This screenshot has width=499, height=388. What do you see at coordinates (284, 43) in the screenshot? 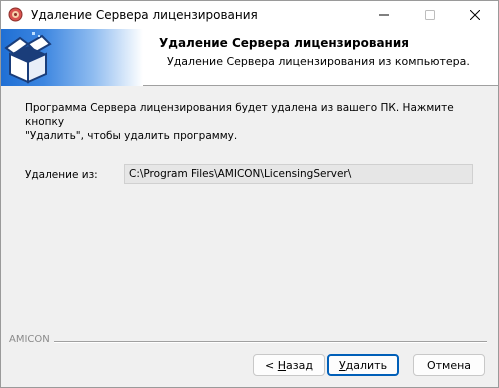
I see `header-title: Удаление Сервера лицензирования` at bounding box center [284, 43].